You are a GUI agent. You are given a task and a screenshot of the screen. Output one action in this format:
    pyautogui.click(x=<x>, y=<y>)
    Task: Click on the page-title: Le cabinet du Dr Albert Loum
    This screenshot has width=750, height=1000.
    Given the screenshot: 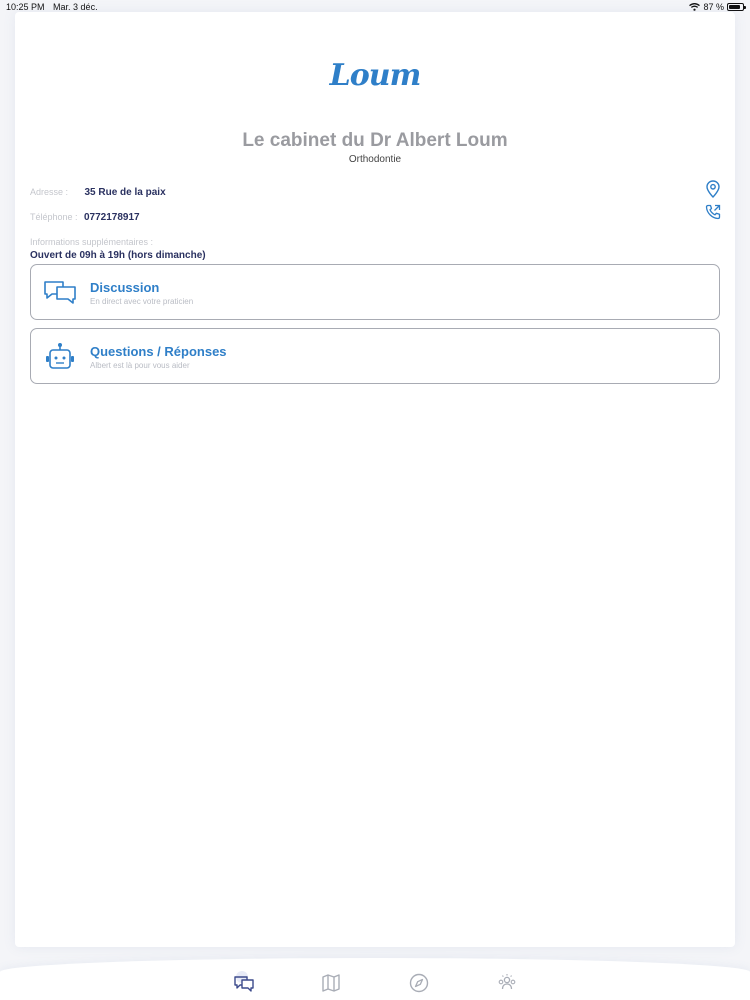 What is the action you would take?
    pyautogui.click(x=375, y=140)
    